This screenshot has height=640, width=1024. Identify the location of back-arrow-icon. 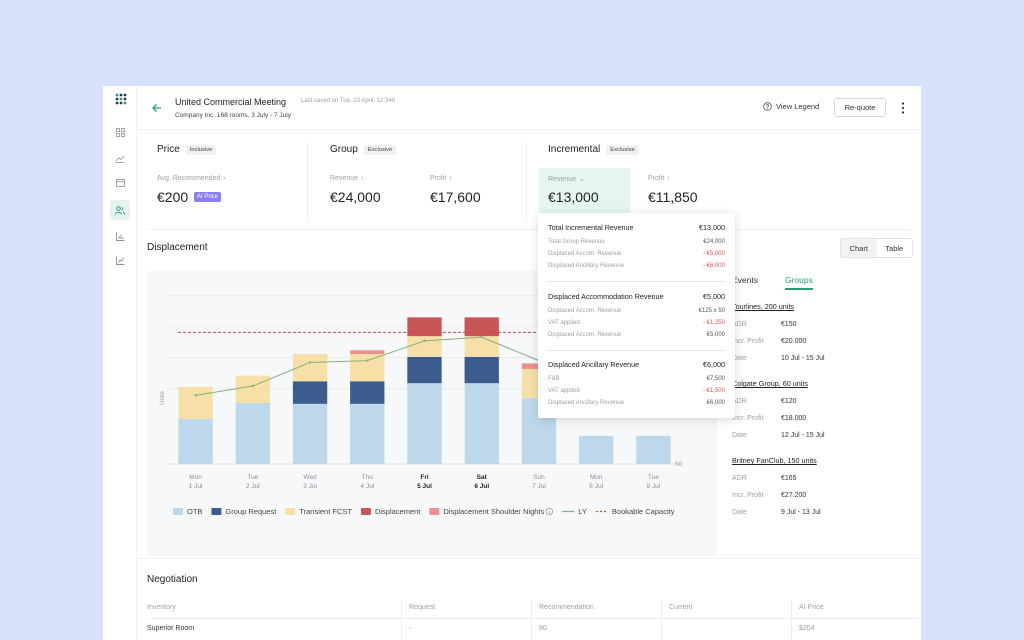
(157, 108).